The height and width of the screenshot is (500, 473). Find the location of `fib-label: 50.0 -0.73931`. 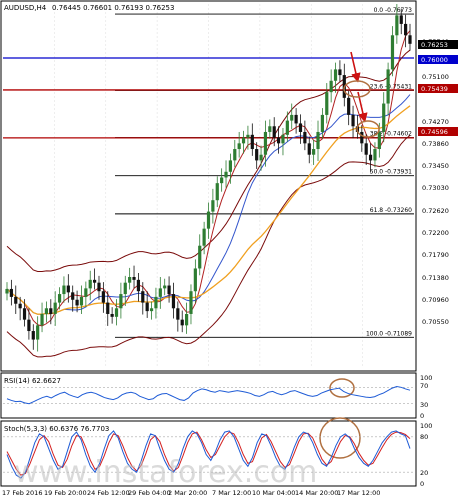

fib-label: 50.0 -0.73931 is located at coordinates (391, 172).